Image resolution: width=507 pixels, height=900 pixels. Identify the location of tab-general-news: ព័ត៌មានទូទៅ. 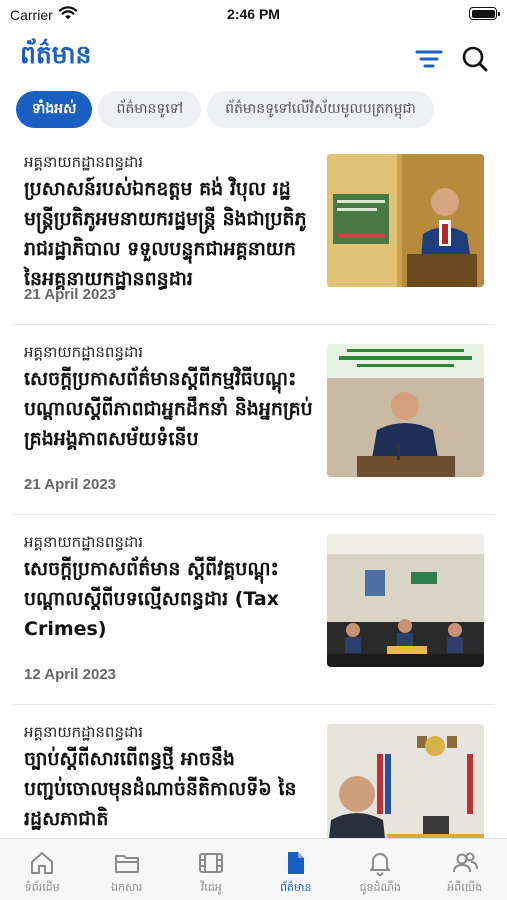
(150, 109).